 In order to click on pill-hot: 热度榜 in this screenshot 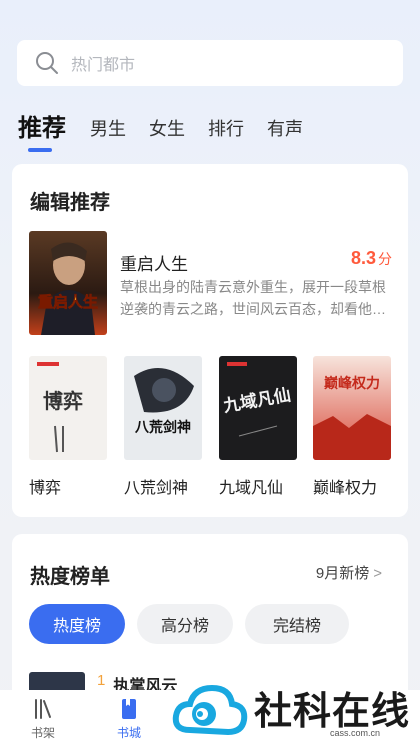, I will do `click(77, 624)`.